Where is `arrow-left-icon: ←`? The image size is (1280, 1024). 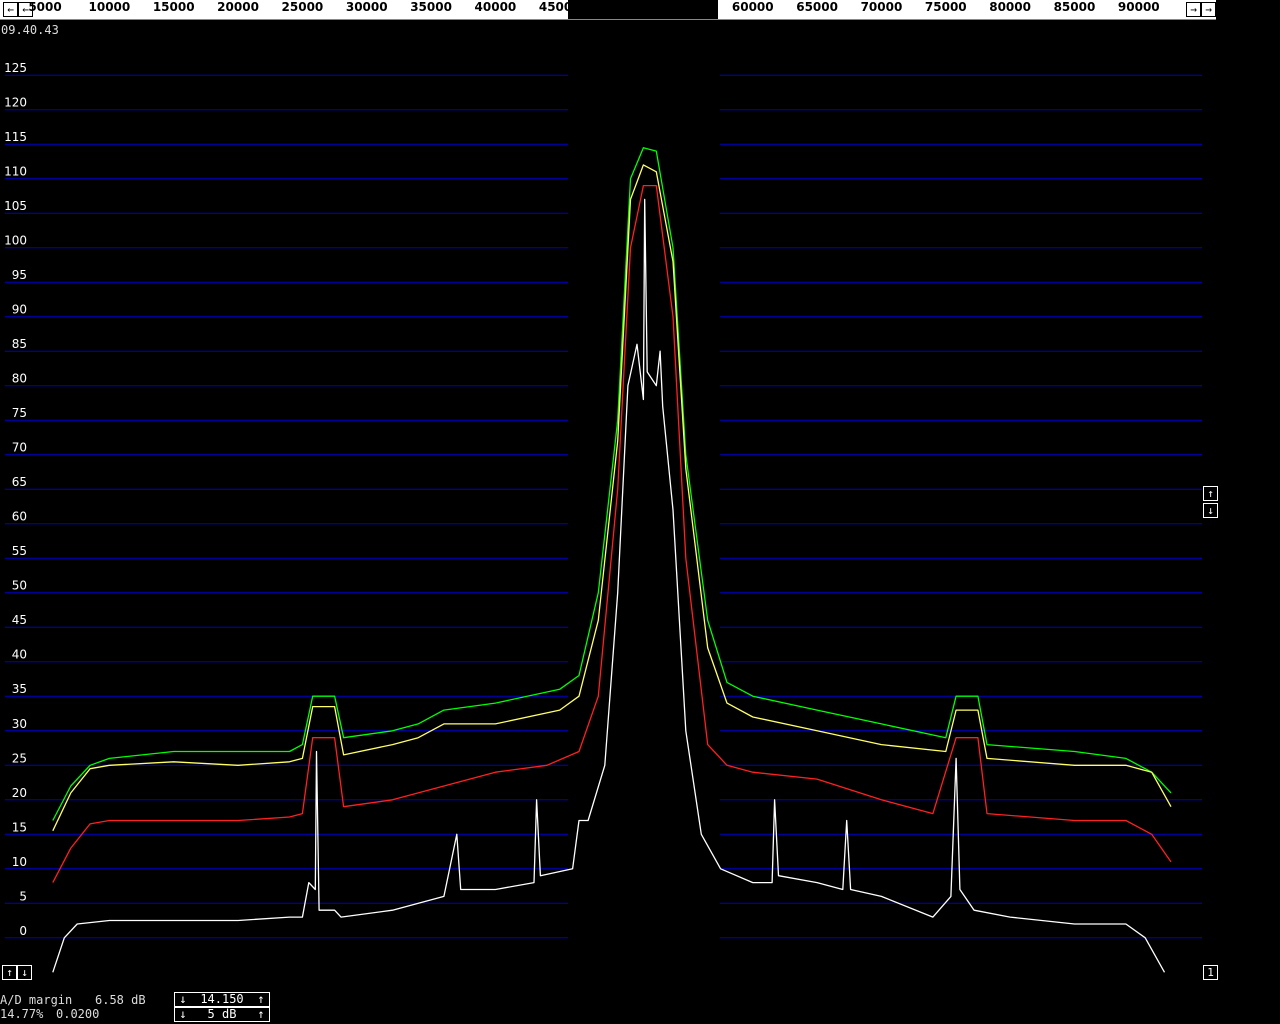
arrow-left-icon: ← is located at coordinates (10, 9).